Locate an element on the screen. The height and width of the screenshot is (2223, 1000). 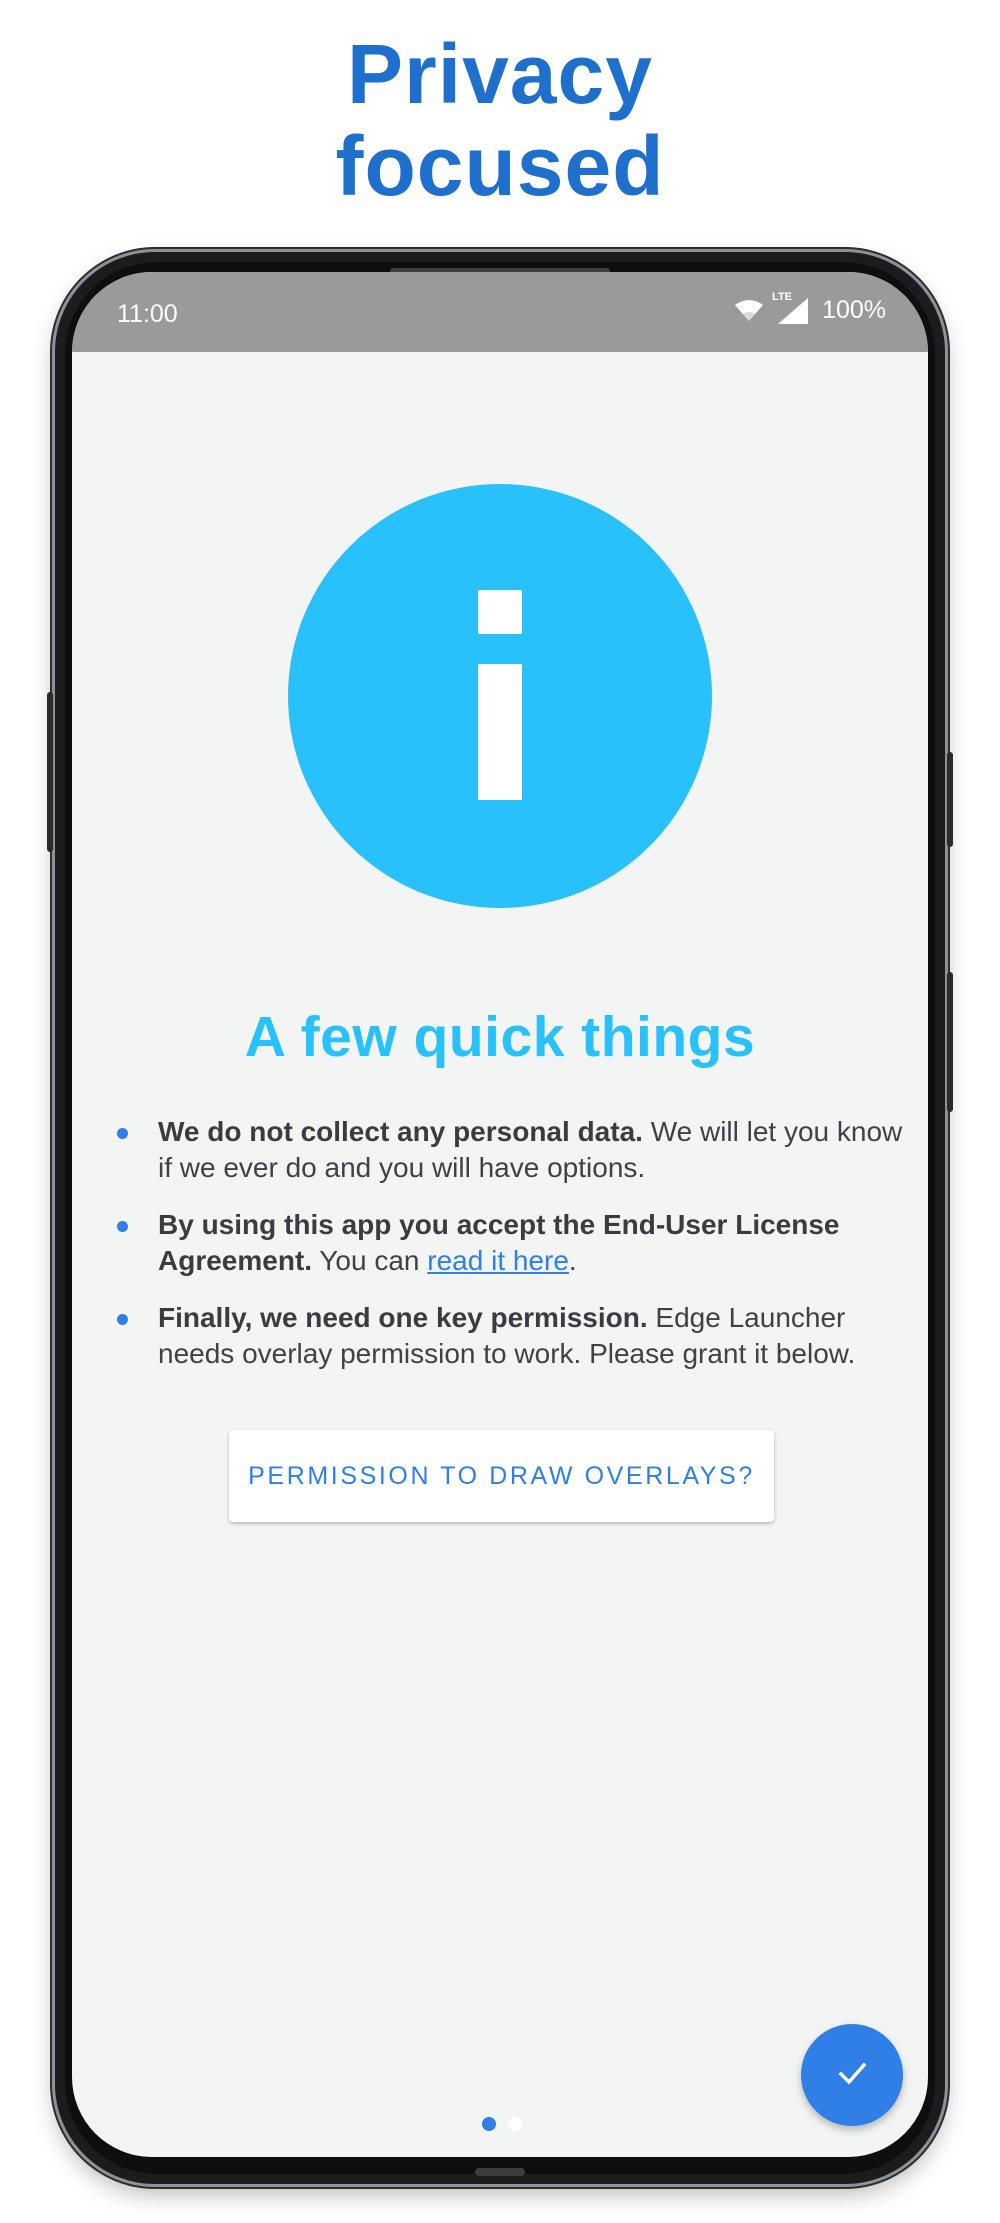
status-icons: LTE 100% is located at coordinates (810, 308).